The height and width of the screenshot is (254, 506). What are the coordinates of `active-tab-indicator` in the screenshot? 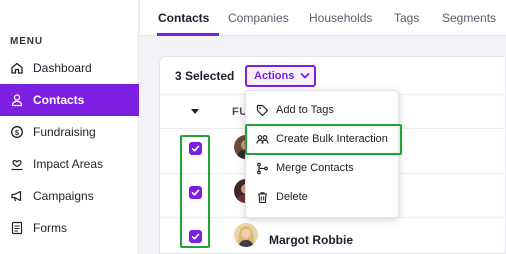 It's located at (188, 34).